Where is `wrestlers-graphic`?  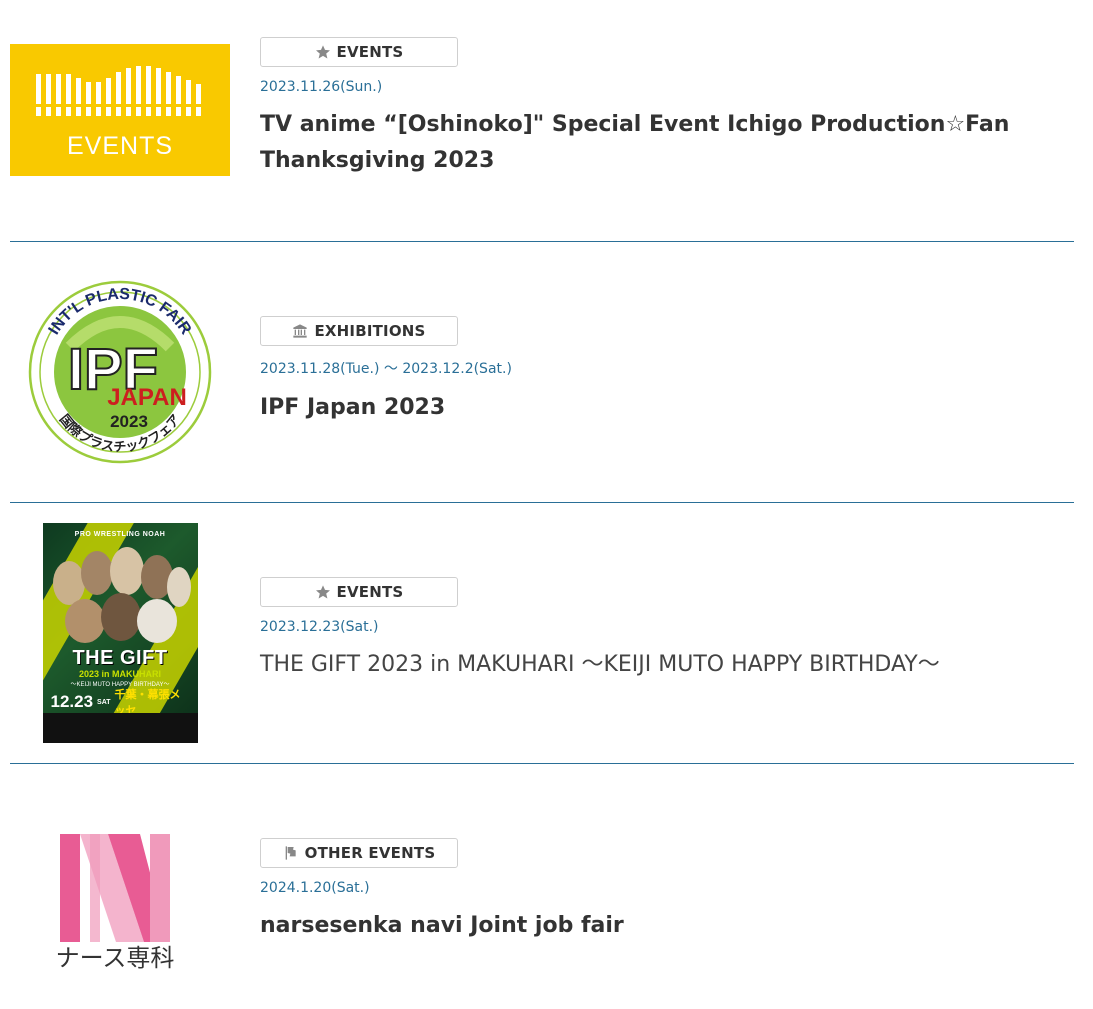
wrestlers-graphic is located at coordinates (121, 595).